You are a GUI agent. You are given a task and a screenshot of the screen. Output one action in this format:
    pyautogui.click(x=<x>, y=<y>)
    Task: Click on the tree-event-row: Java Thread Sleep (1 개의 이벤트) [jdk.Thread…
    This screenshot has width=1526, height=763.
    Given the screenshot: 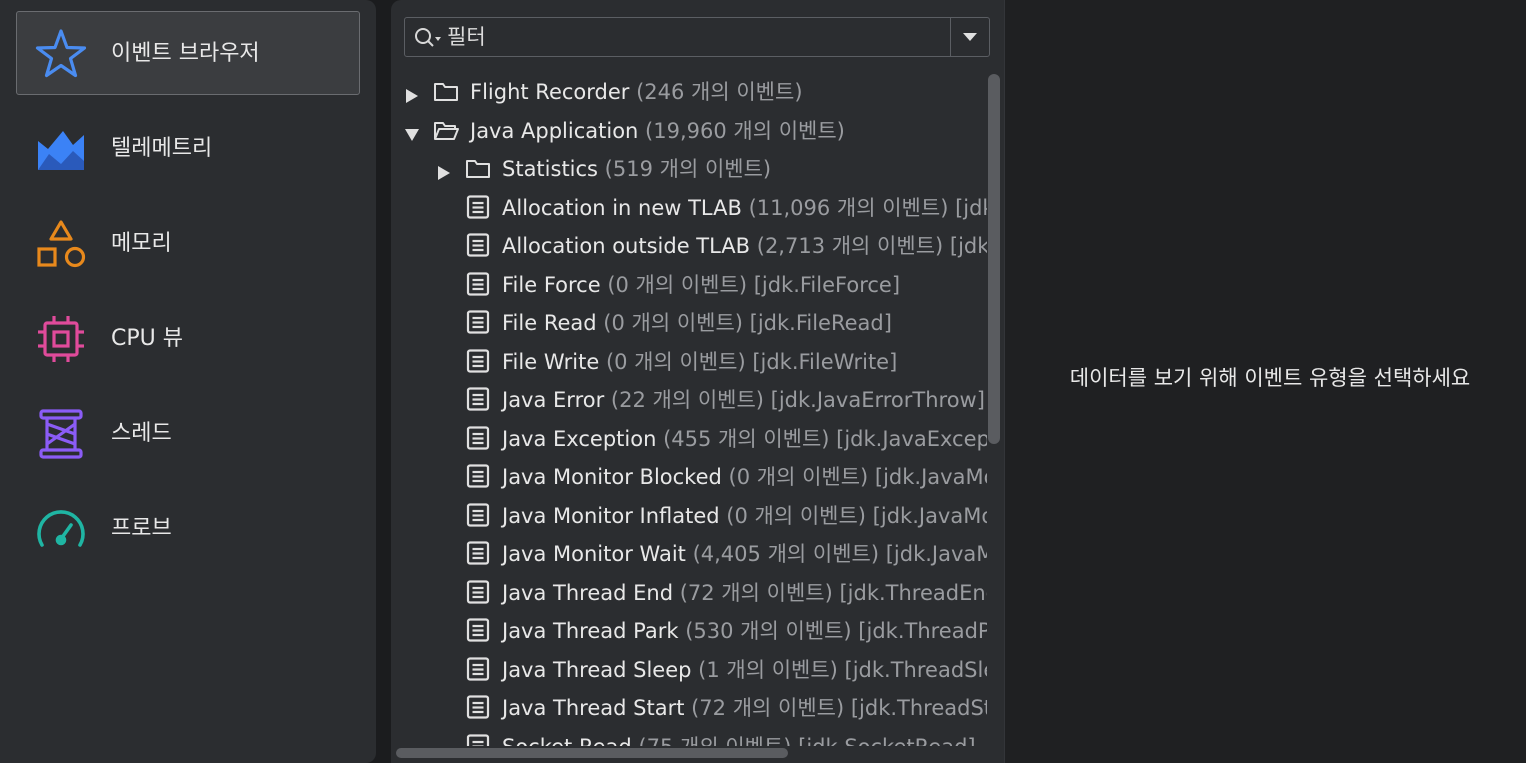 What is the action you would take?
    pyautogui.click(x=689, y=669)
    